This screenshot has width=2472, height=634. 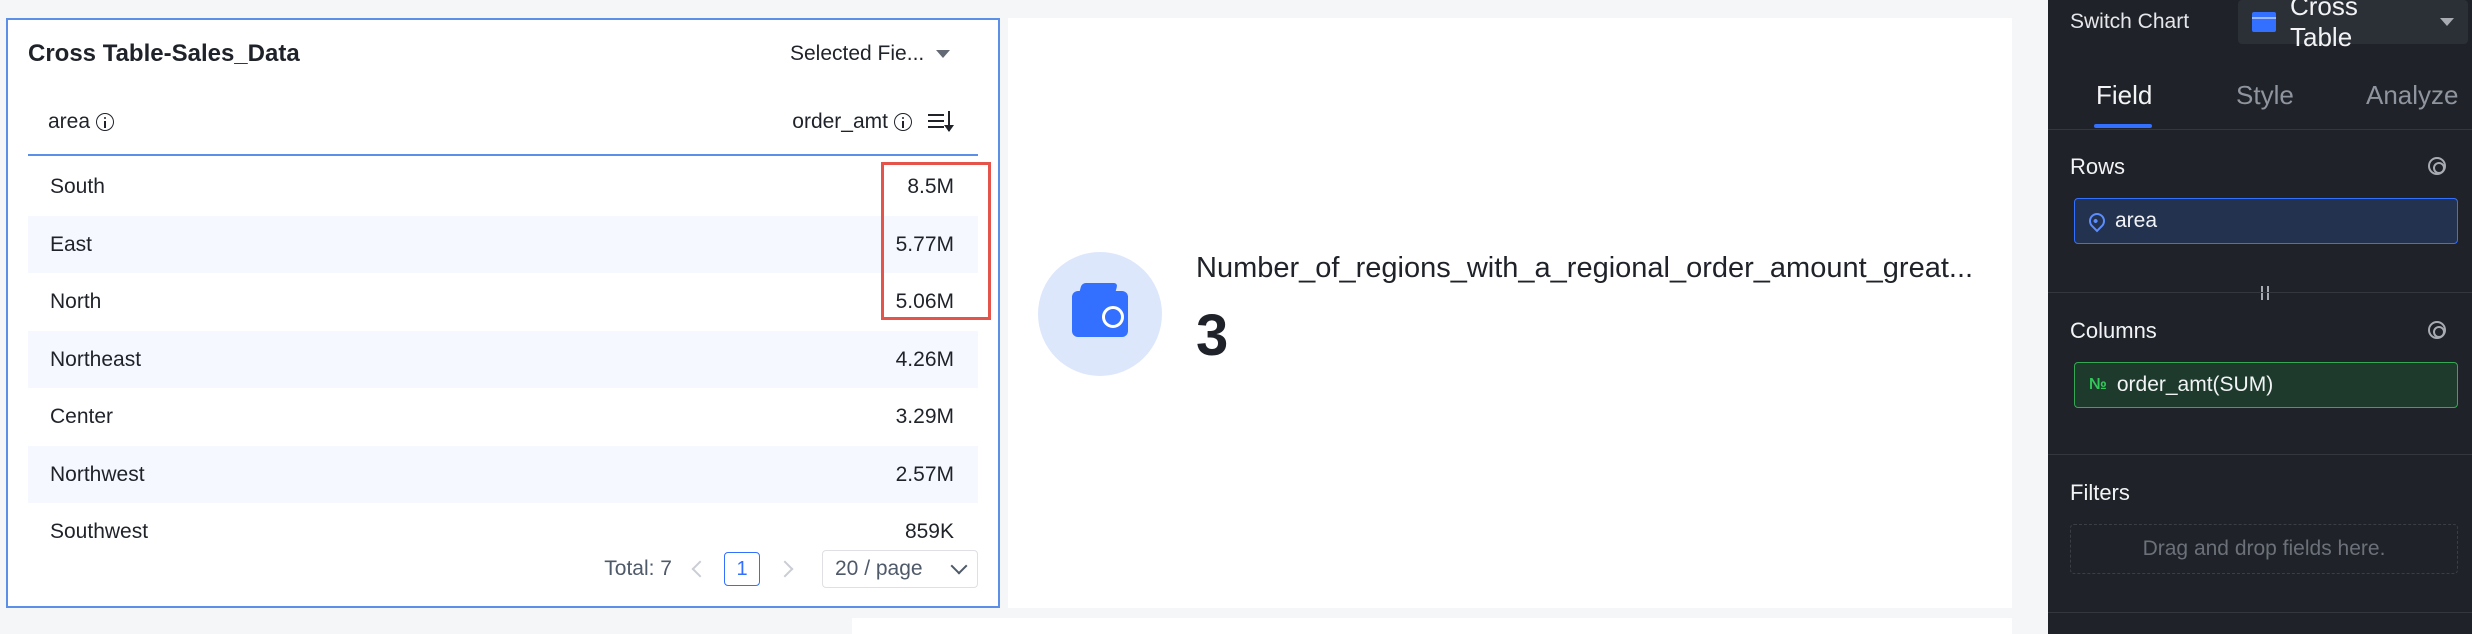 I want to click on switch-chart-row: Switch Chart Cross Table, so click(x=2271, y=26).